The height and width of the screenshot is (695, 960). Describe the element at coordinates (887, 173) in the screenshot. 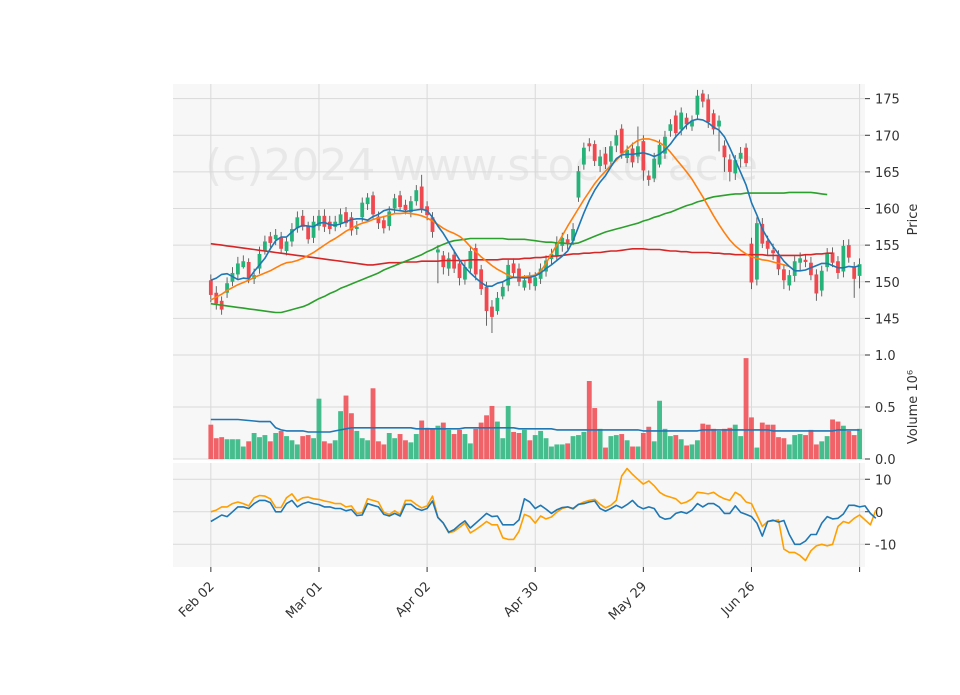

I see `price-ytick-label: 165` at that location.